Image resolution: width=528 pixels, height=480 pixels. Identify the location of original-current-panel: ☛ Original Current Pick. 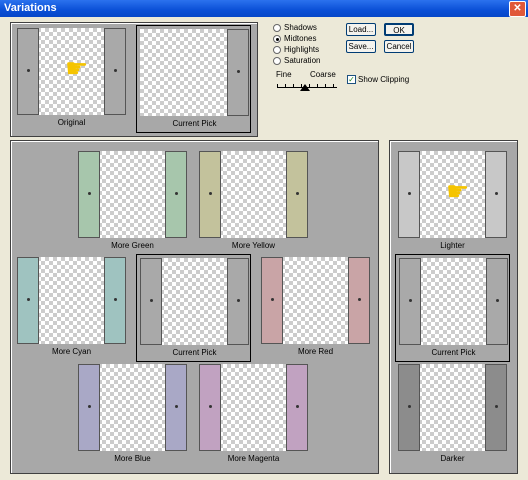
(134, 79).